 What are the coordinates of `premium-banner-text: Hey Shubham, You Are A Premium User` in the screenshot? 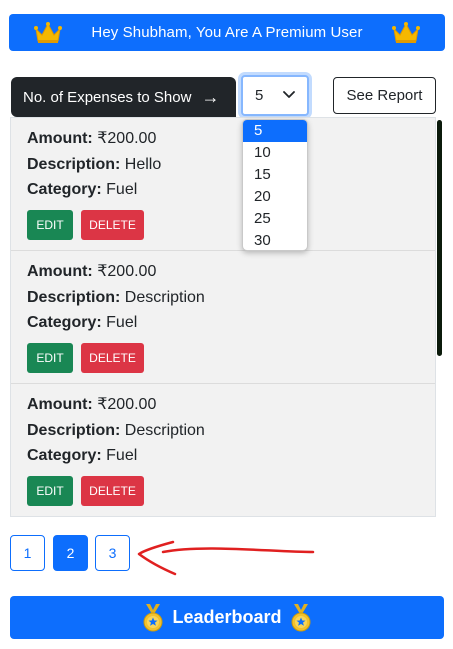 It's located at (227, 32).